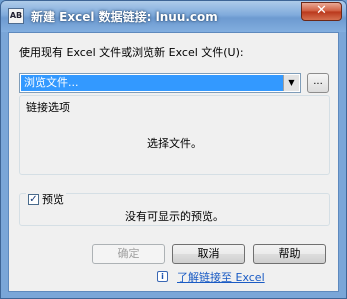 The height and width of the screenshot is (299, 347). I want to click on preview-header: ✓ 预览, so click(46, 199).